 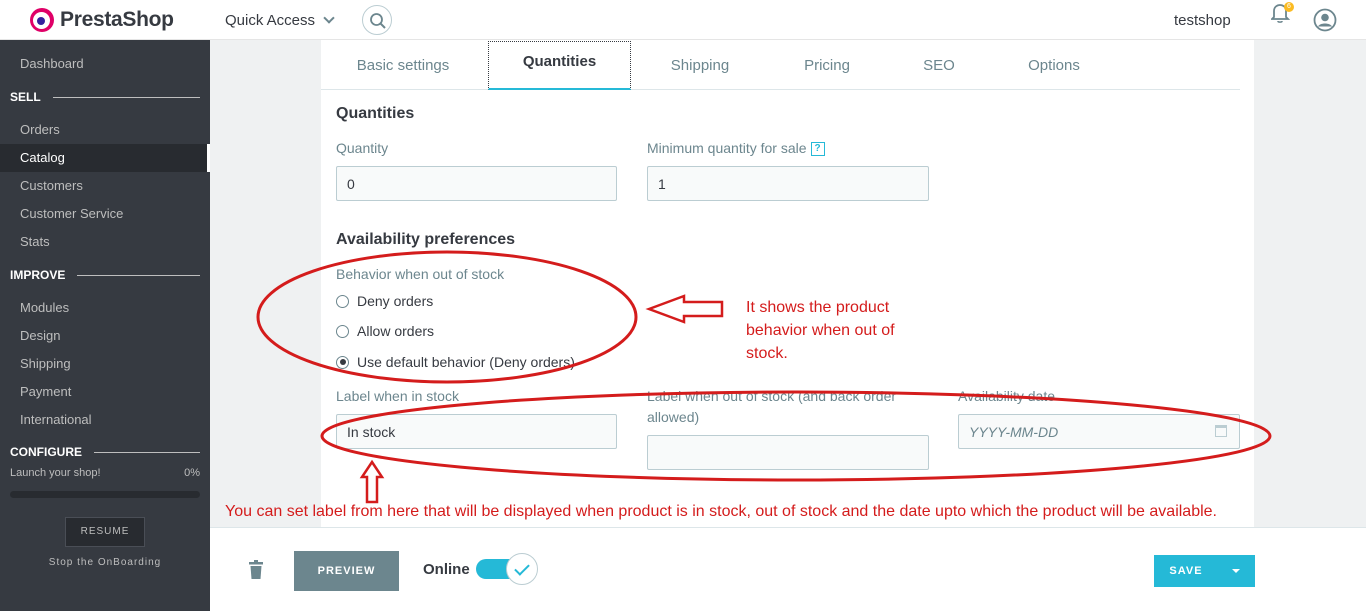 I want to click on availability-date-label: Availability date, so click(x=1007, y=396).